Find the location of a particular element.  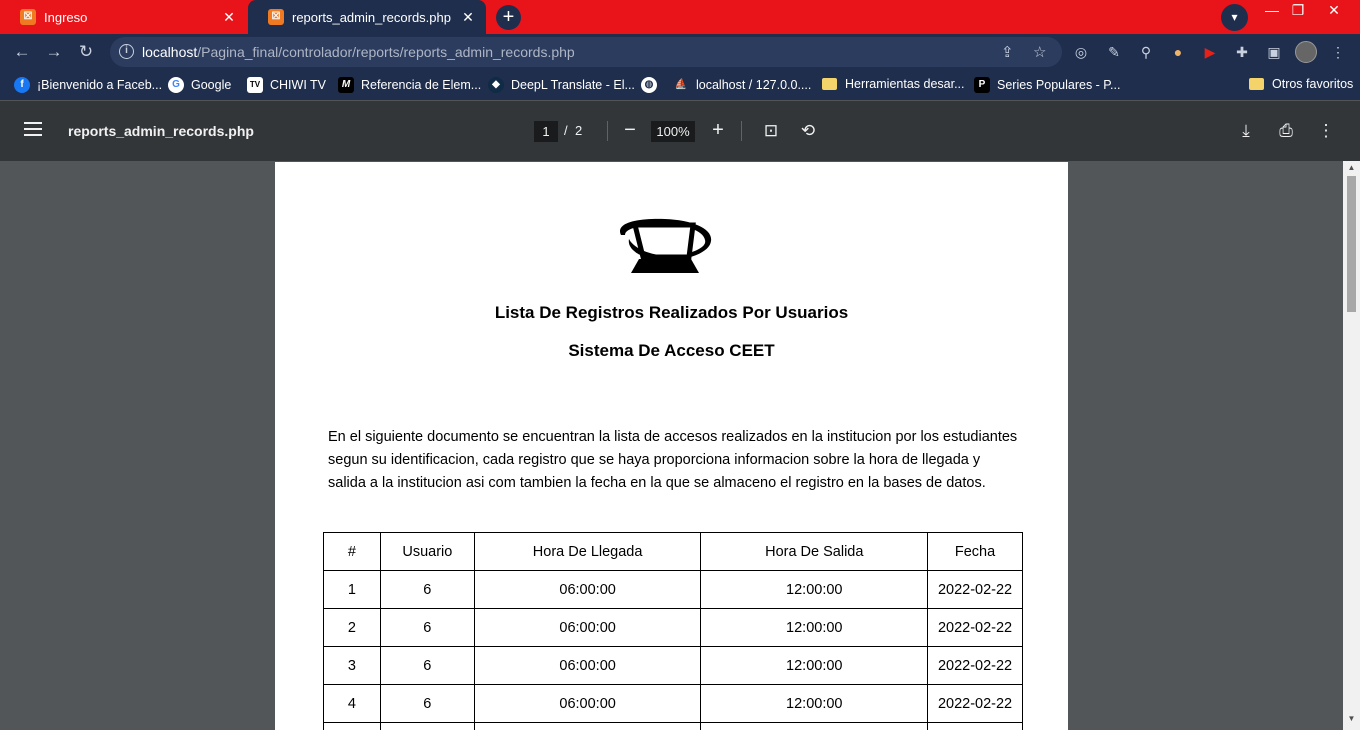

cell-number: 3 is located at coordinates (352, 665).